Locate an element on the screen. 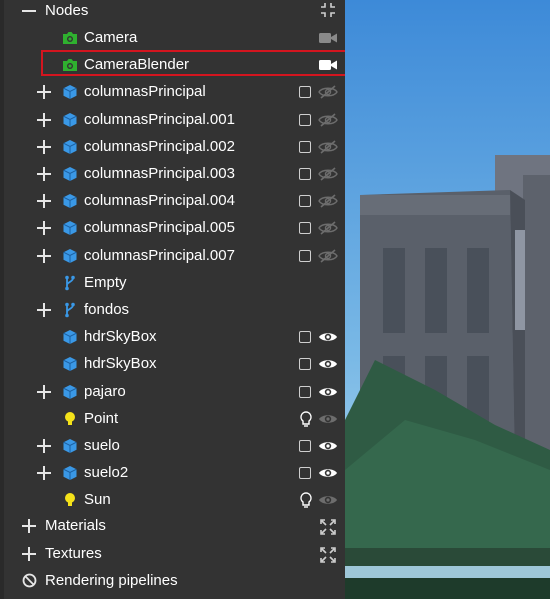 The width and height of the screenshot is (550, 599). tree-node-label: Camera is located at coordinates (111, 37).